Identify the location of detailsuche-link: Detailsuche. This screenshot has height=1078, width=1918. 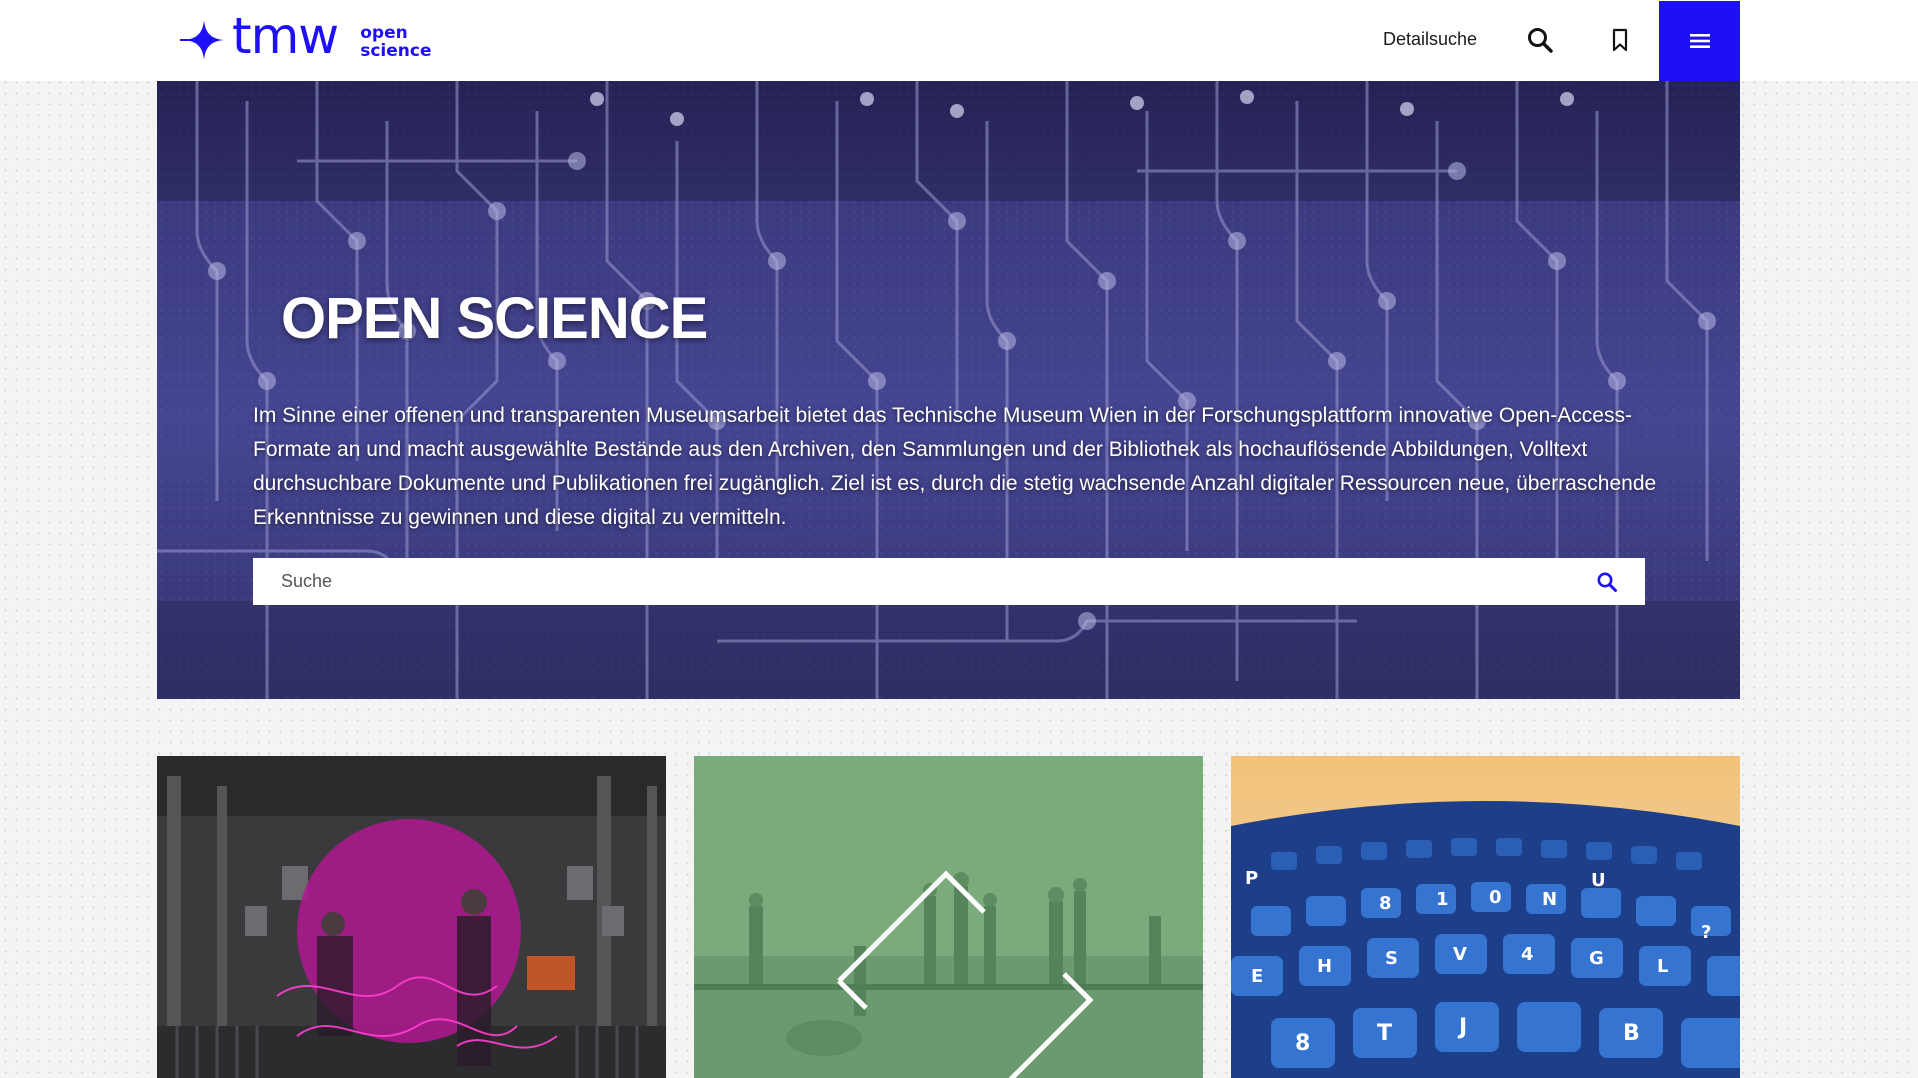
(1430, 39).